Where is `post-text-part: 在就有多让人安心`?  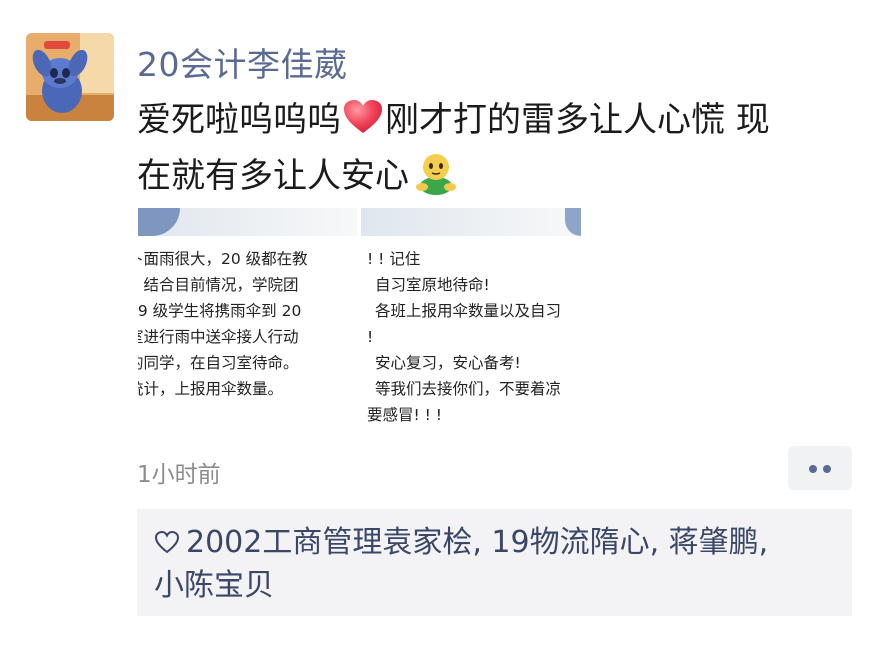
post-text-part: 在就有多让人安心 is located at coordinates (273, 176).